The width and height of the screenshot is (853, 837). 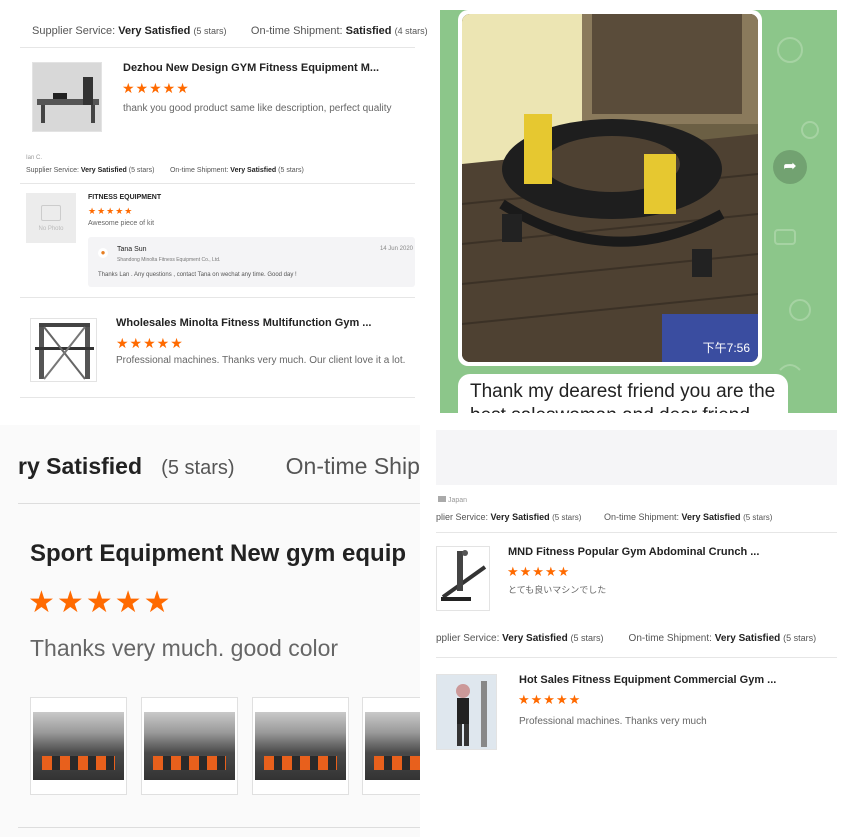 I want to click on supplier-service-label: pplier Service:, so click(x=468, y=638).